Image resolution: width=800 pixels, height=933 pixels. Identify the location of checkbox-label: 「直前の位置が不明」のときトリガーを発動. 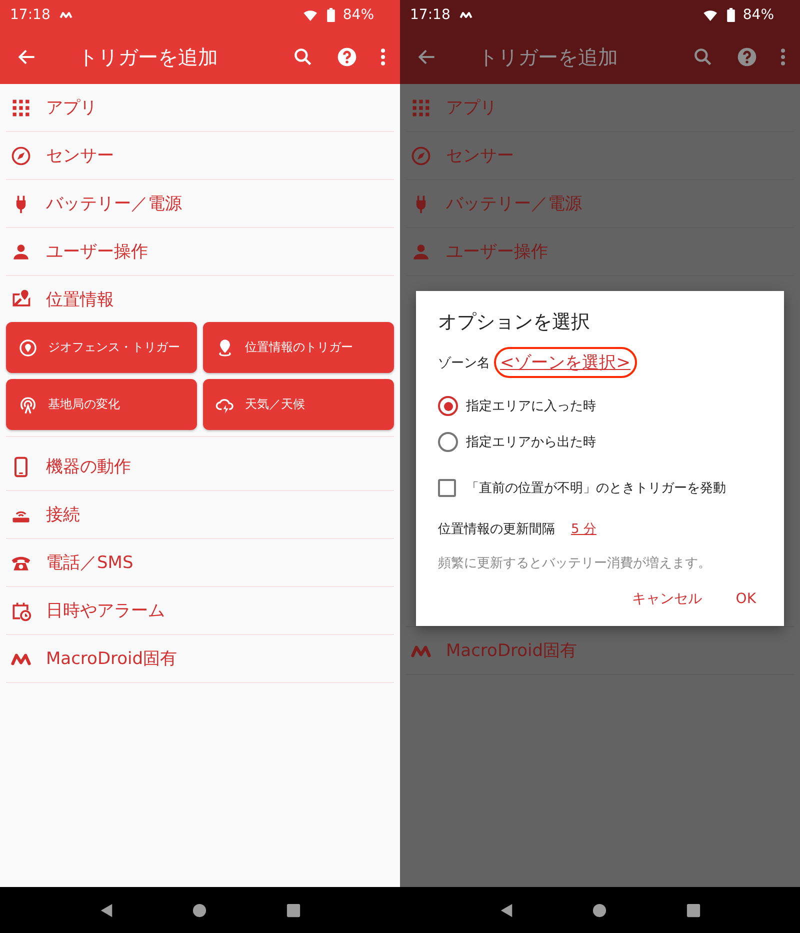
(596, 488).